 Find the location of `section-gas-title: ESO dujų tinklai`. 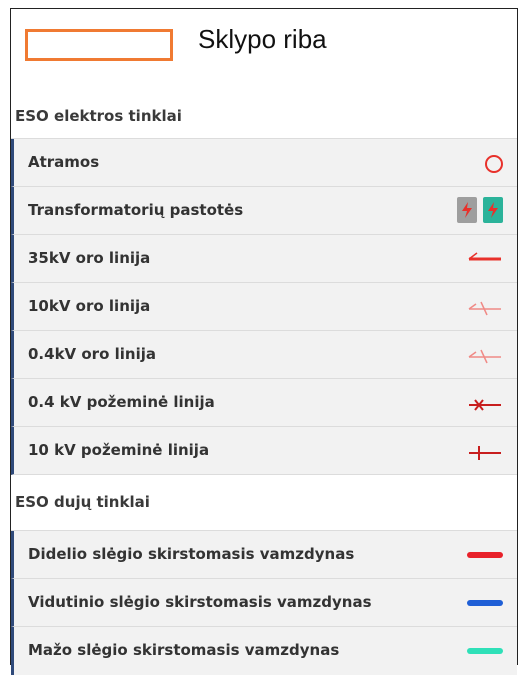

section-gas-title: ESO dujų tinklai is located at coordinates (82, 502).